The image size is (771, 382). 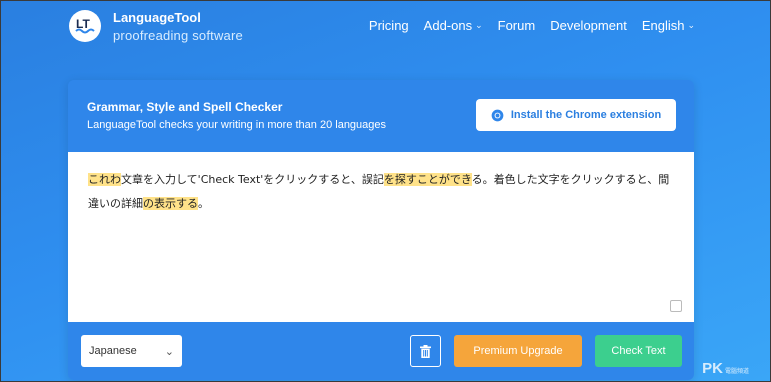 I want to click on nav-language: English ⌄, so click(x=668, y=25).